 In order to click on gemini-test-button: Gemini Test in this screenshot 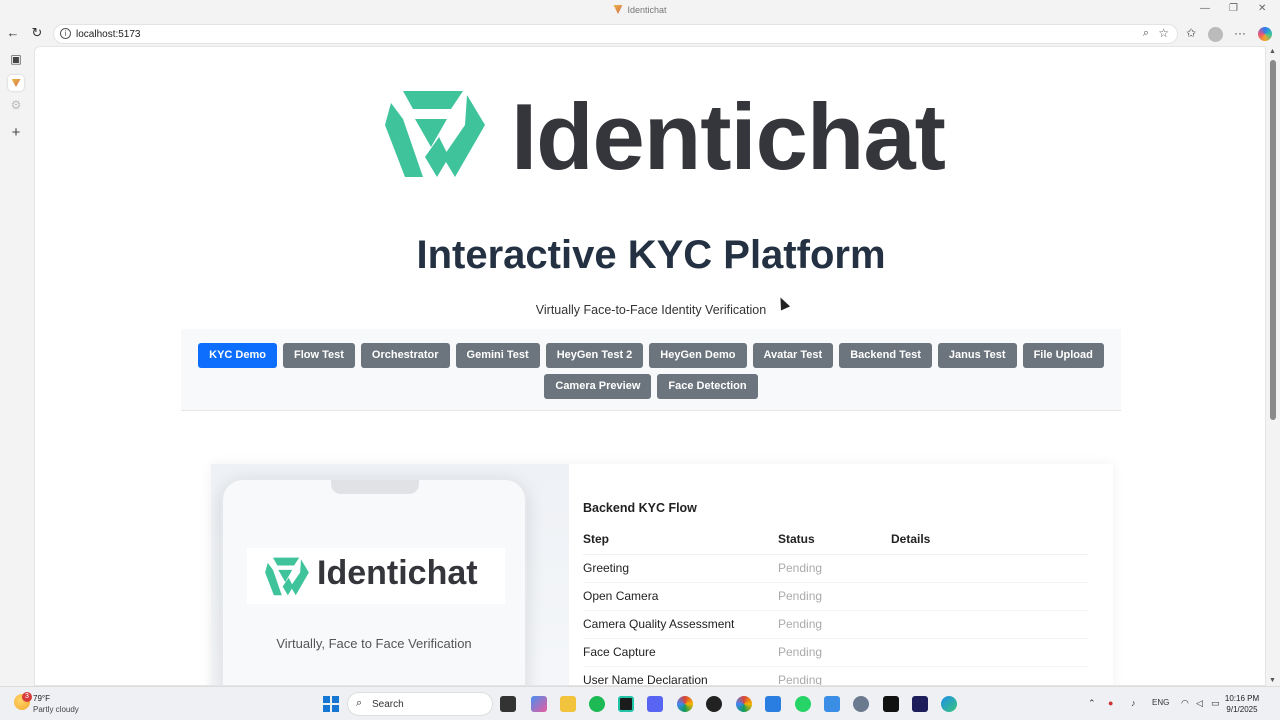, I will do `click(497, 355)`.